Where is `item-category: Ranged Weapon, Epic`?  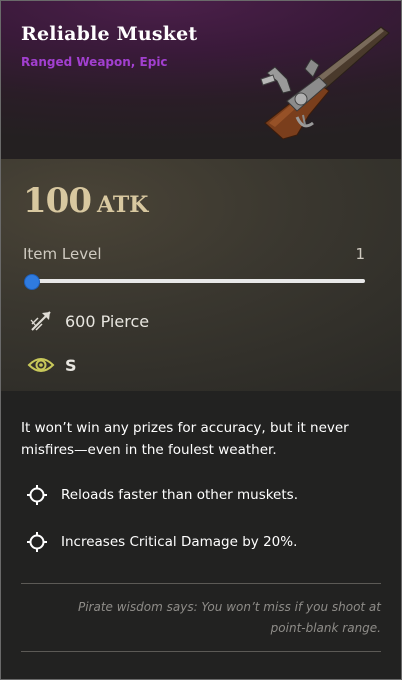 item-category: Ranged Weapon, Epic is located at coordinates (94, 62).